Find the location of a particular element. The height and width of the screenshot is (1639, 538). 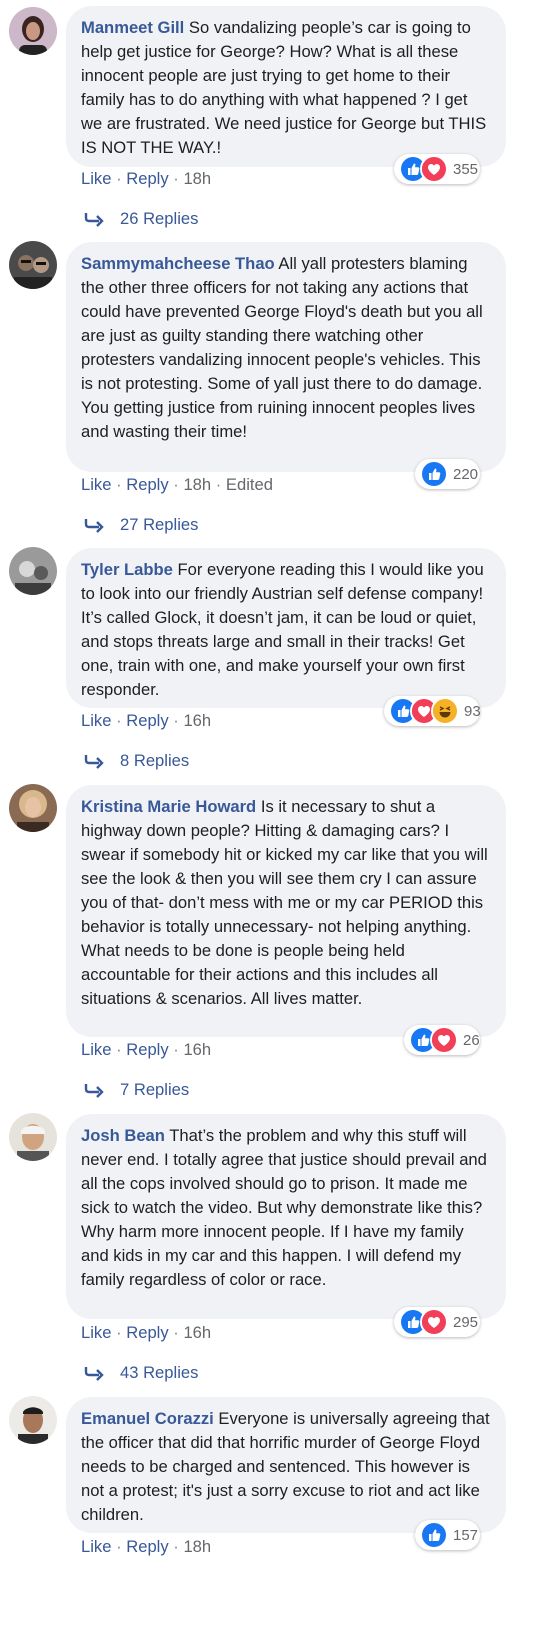

reaction-summary: 355 is located at coordinates (437, 169).